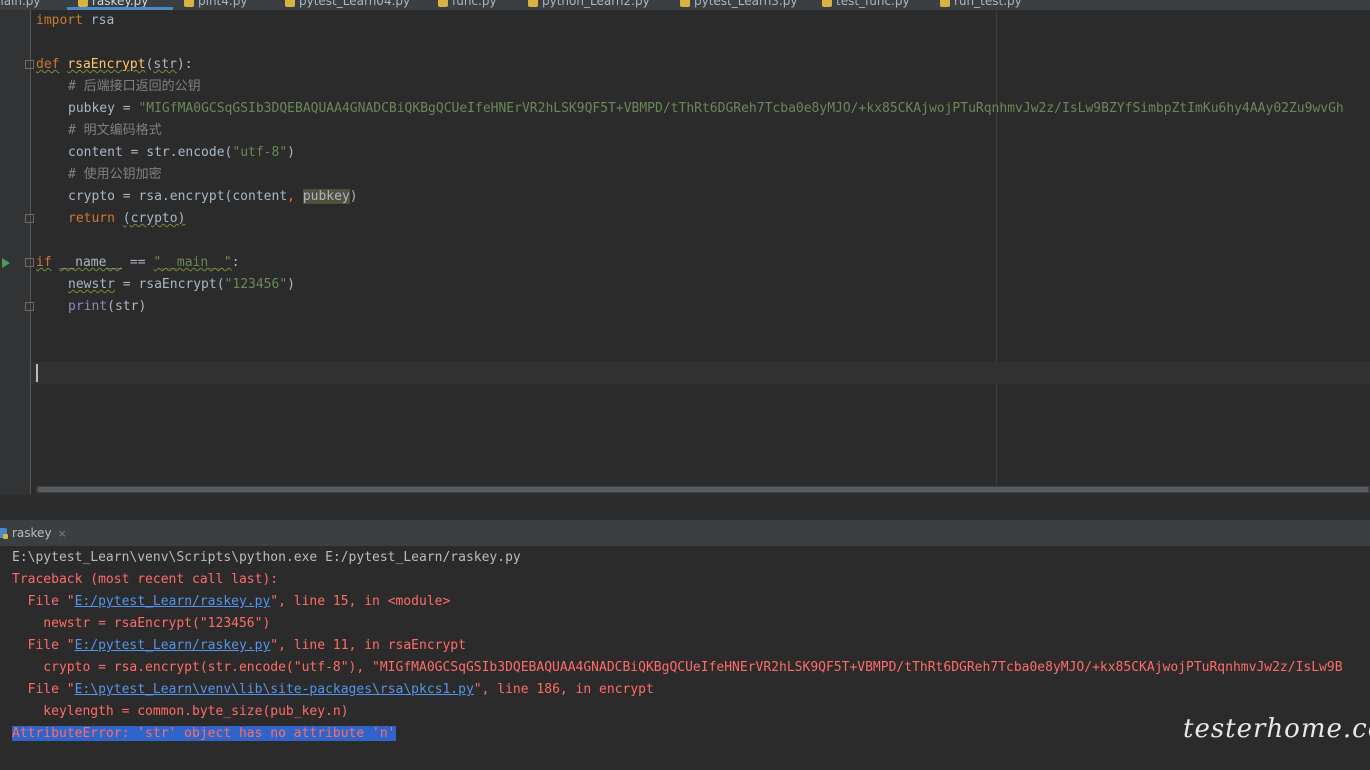 This screenshot has height=770, width=1370. Describe the element at coordinates (685, 507) in the screenshot. I see `panel-splitter` at that location.